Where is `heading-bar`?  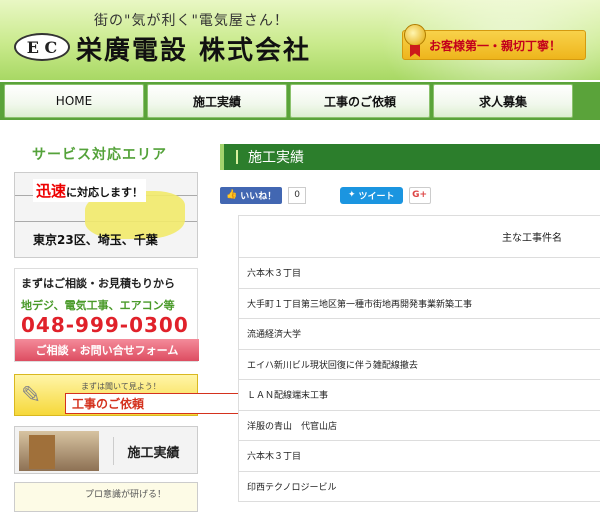 heading-bar is located at coordinates (237, 157).